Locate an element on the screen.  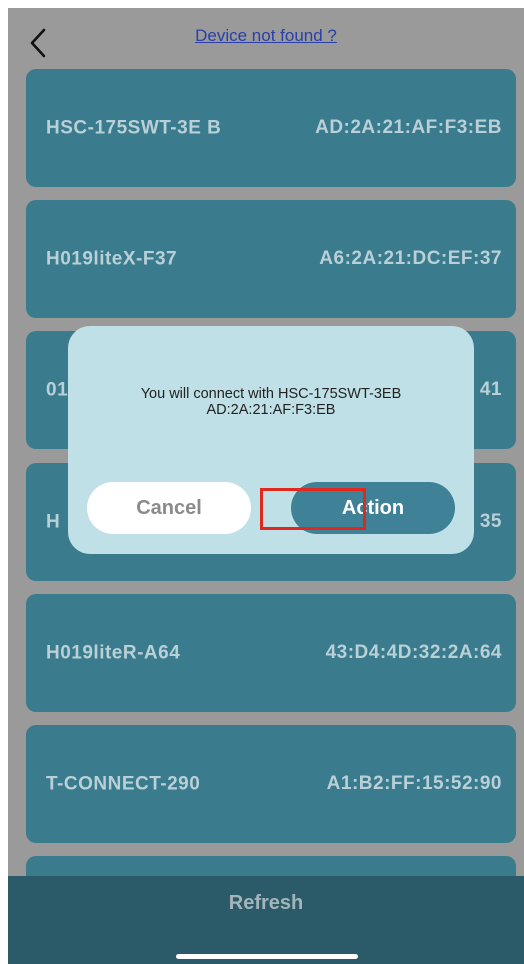
device-card: H019liteR-A64 43:D4:4D:32:2A:64 is located at coordinates (271, 653).